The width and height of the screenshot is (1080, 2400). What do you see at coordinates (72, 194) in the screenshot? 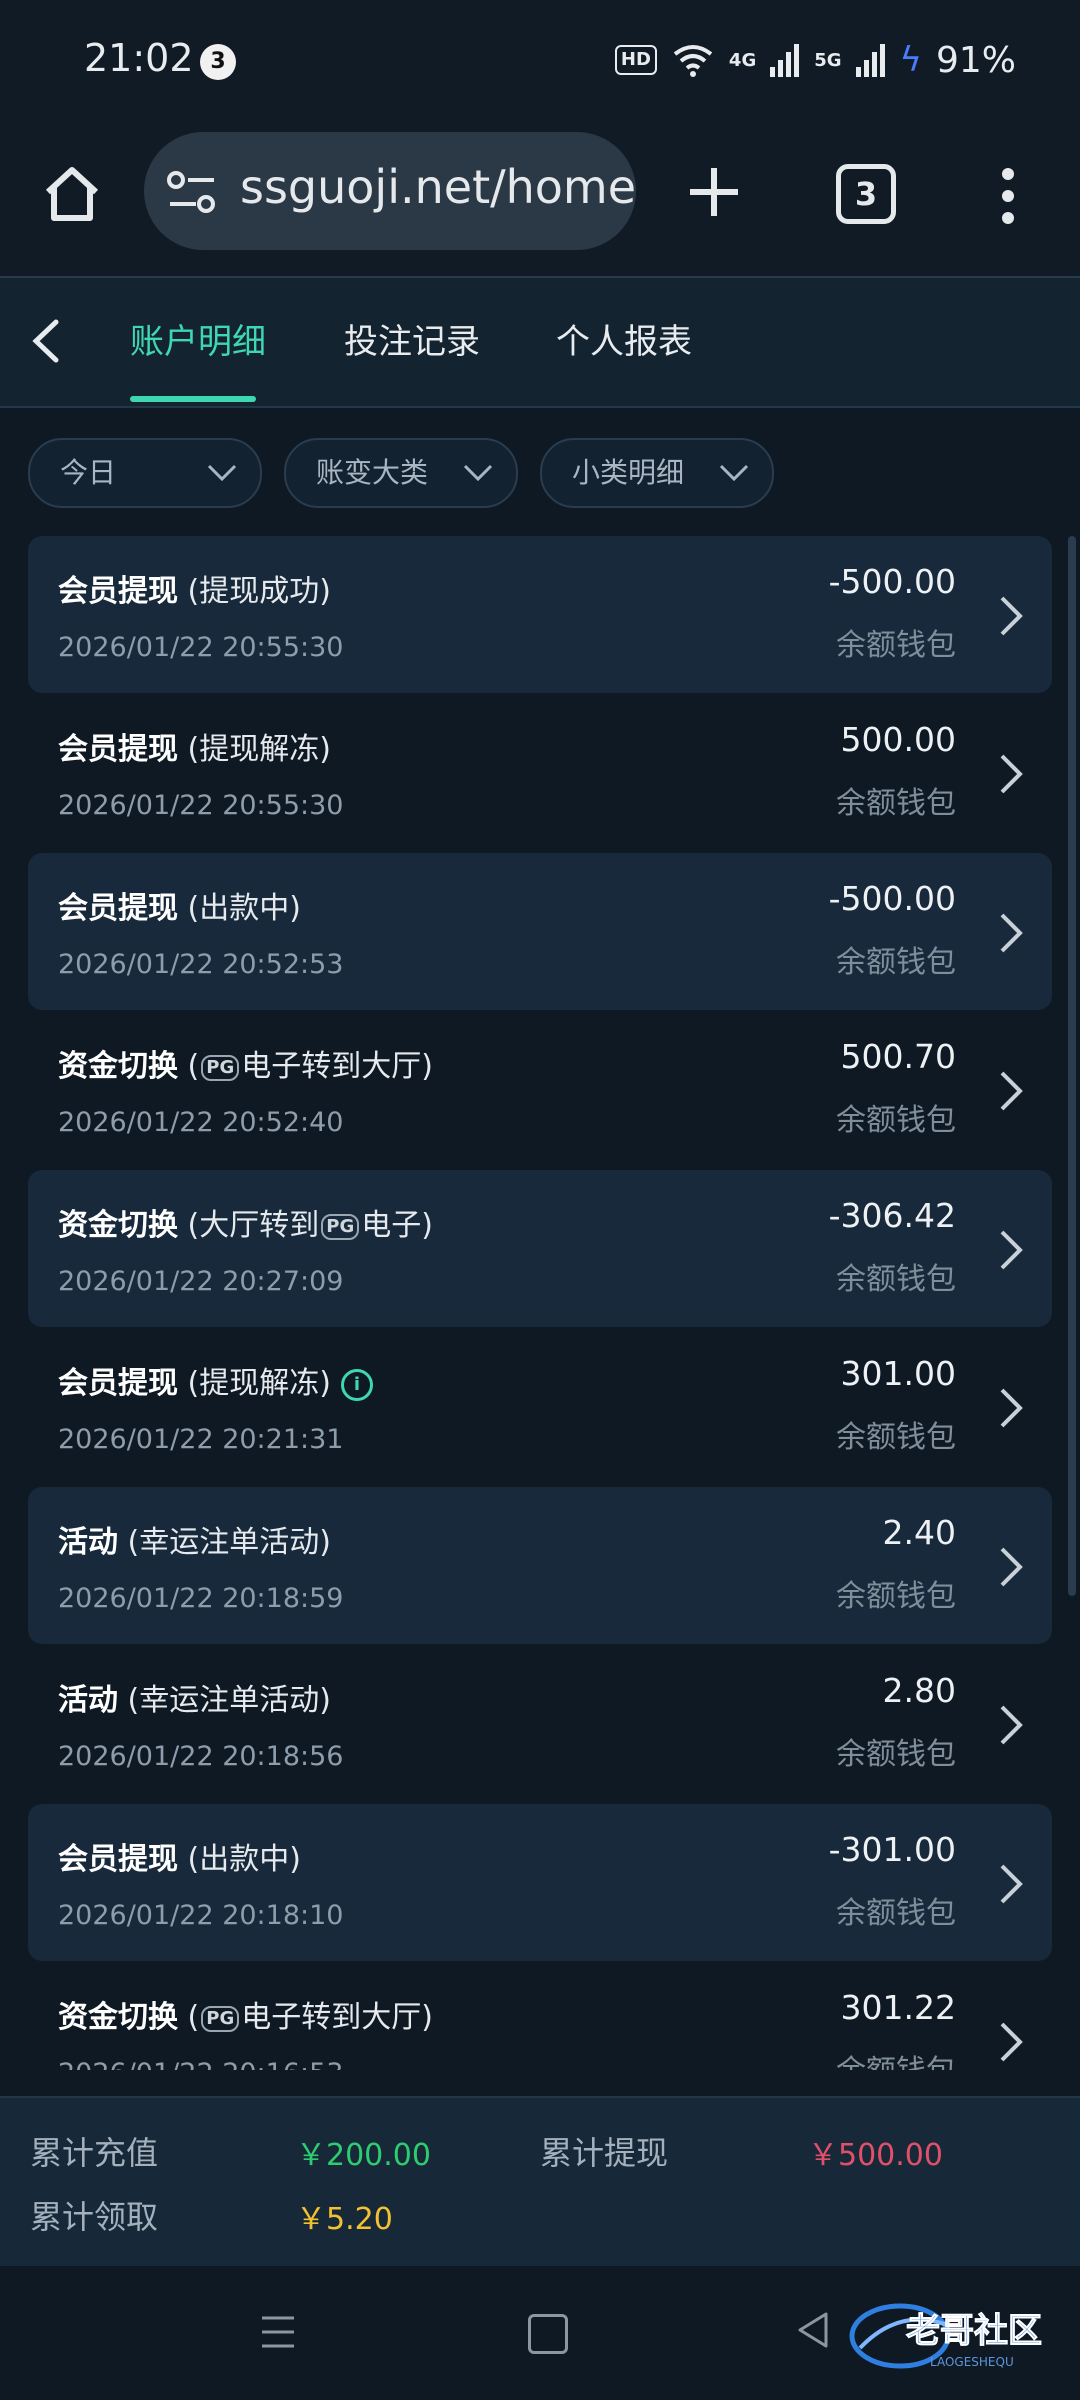
I see `home-icon` at bounding box center [72, 194].